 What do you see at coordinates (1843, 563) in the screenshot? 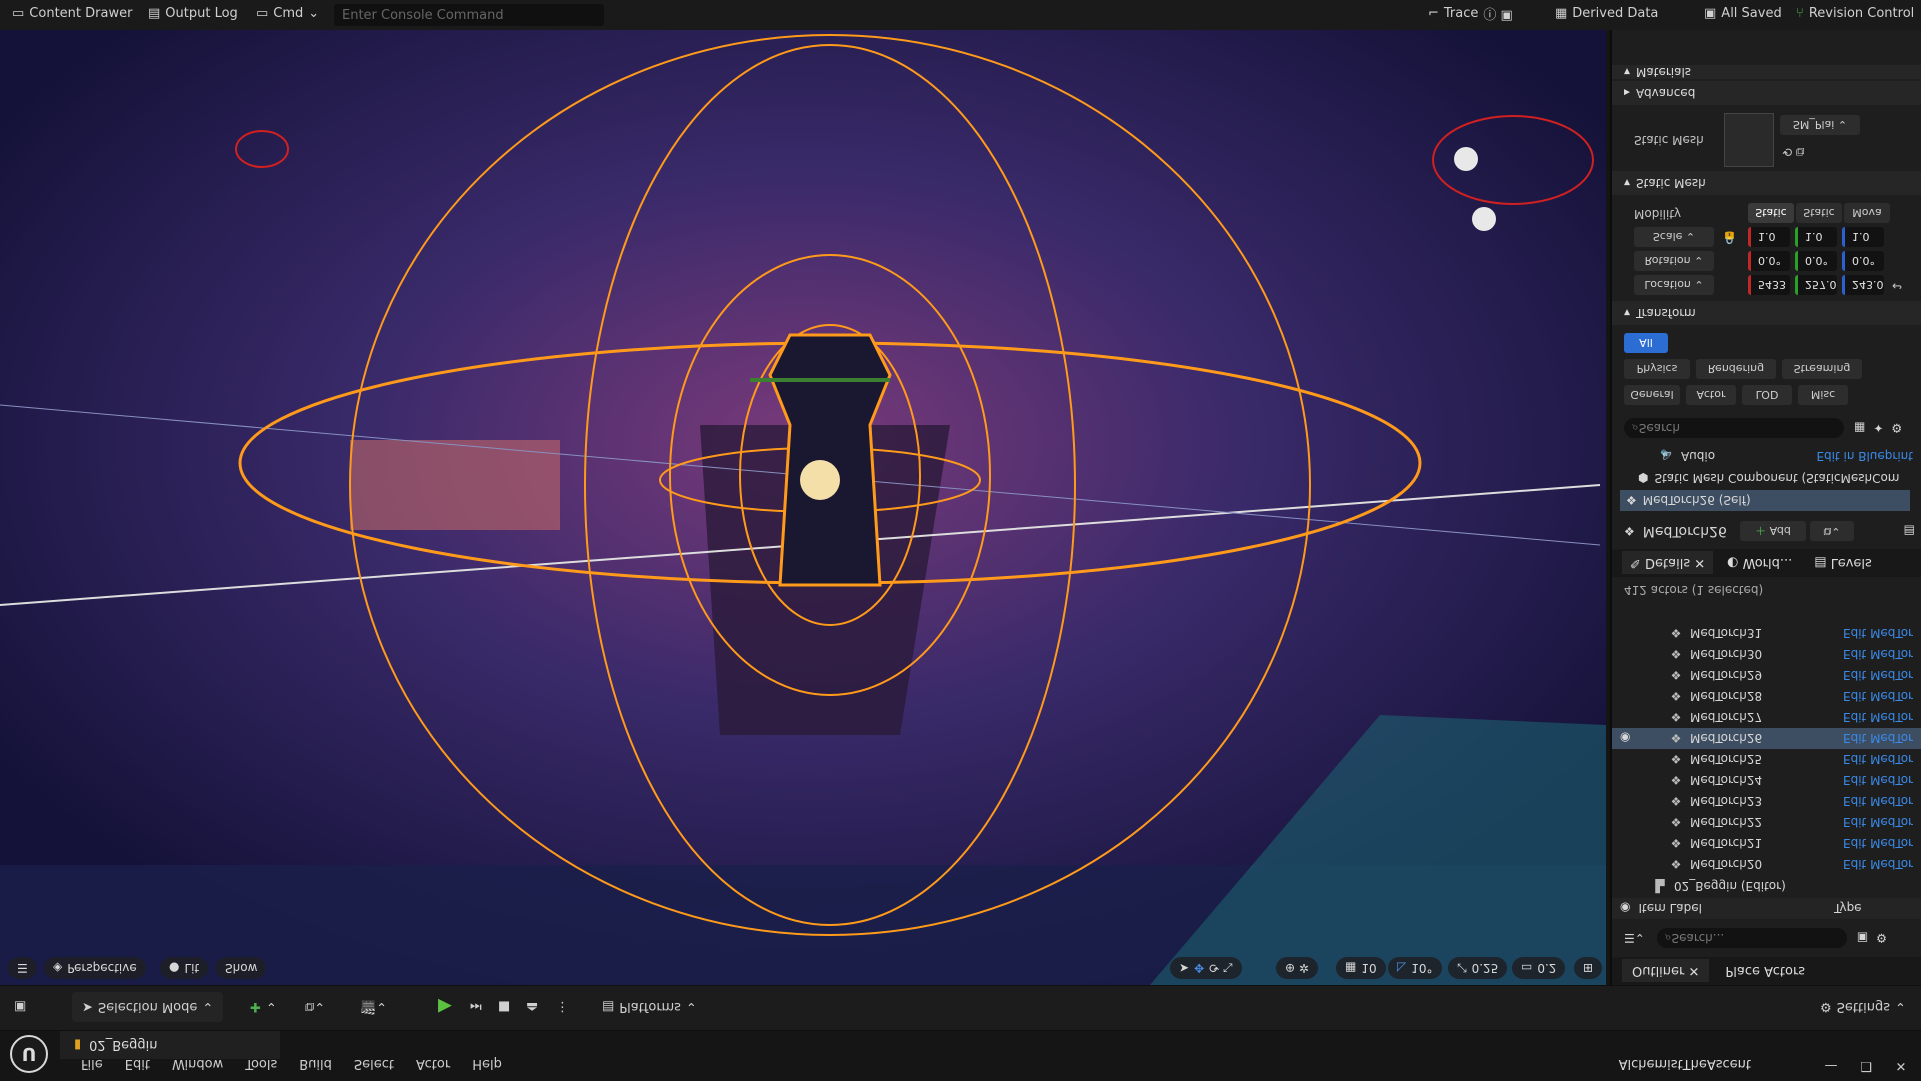
I see `tab-levels: ▤ Levels` at bounding box center [1843, 563].